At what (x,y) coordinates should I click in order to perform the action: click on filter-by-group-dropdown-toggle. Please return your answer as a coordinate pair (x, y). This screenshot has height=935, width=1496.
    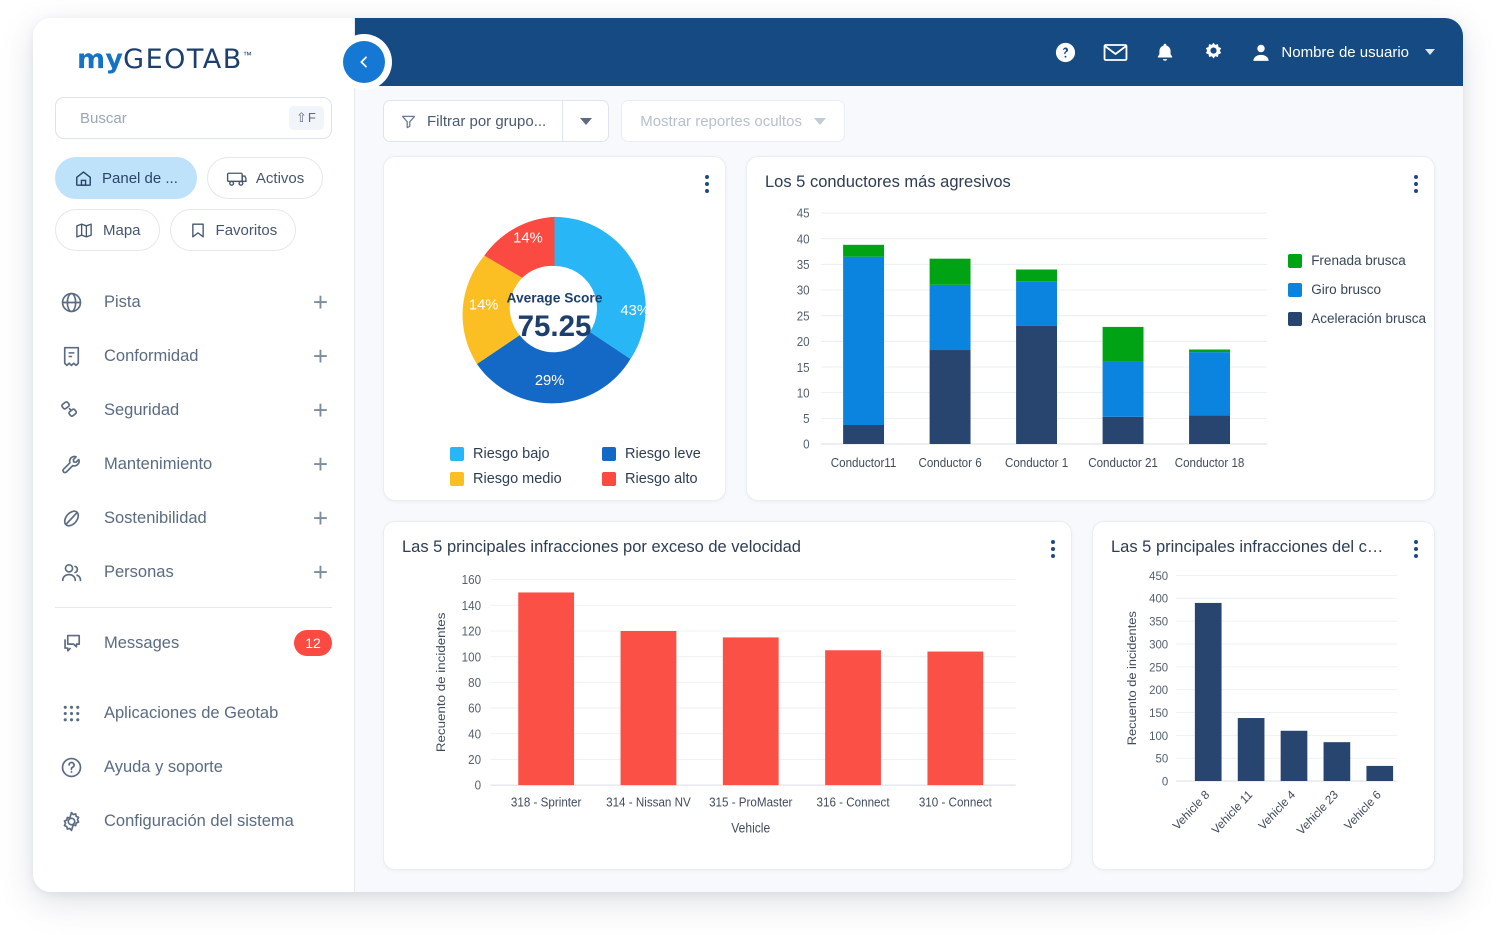
    Looking at the image, I should click on (586, 121).